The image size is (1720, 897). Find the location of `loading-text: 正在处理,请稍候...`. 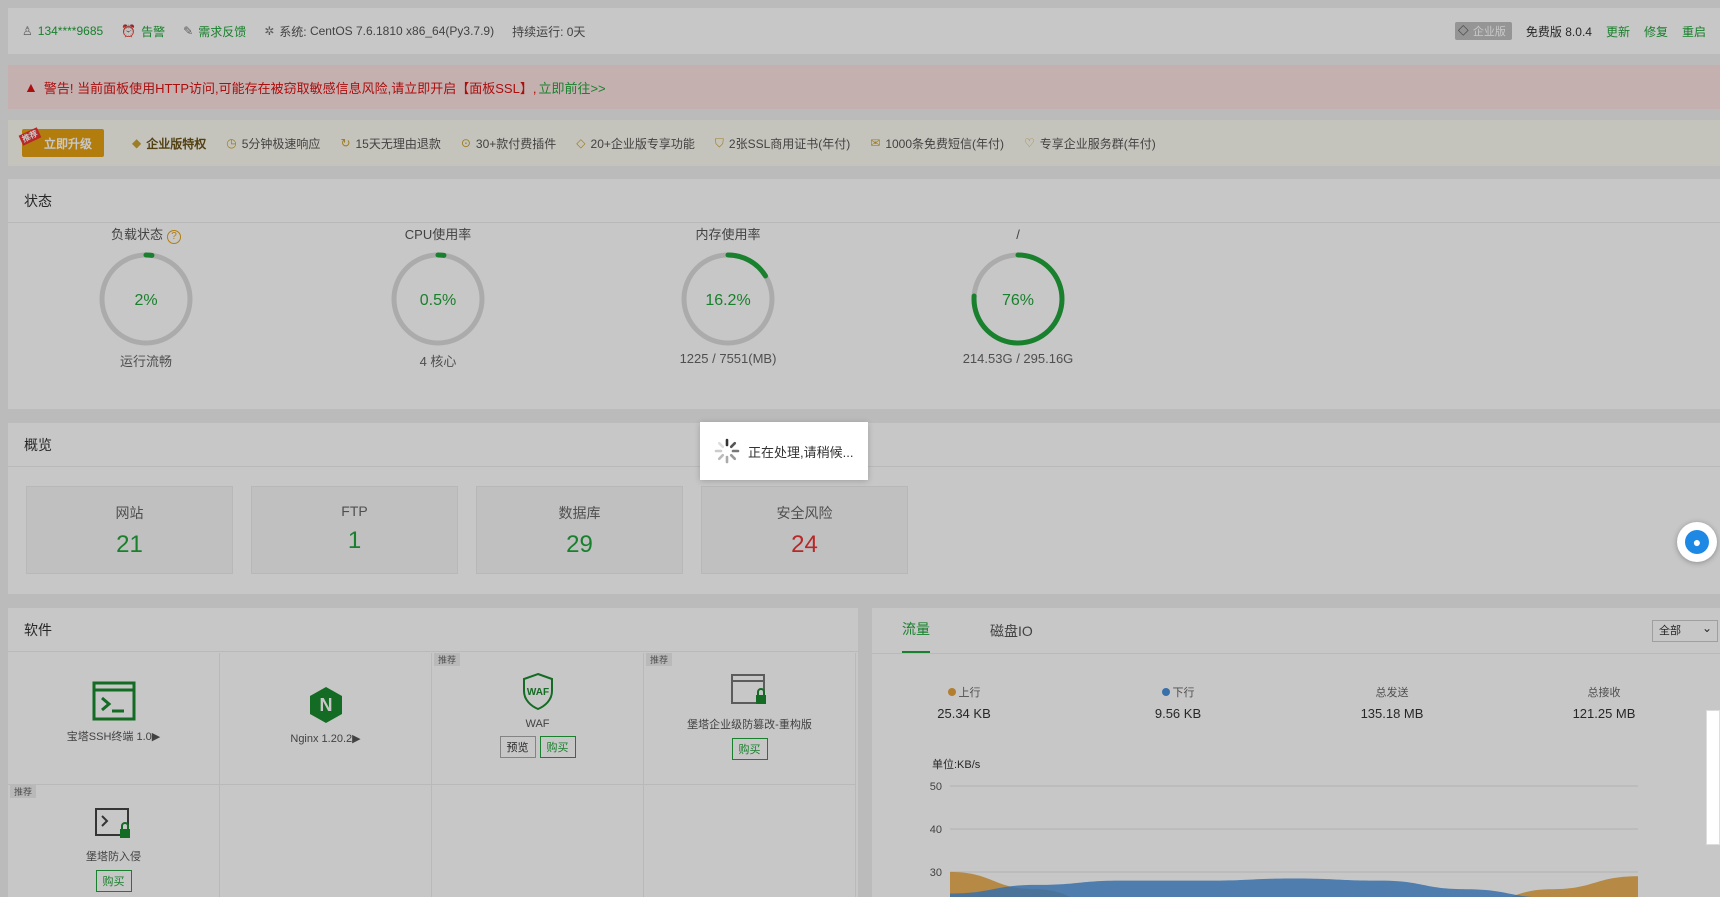

loading-text: 正在处理,请稍候... is located at coordinates (801, 452).